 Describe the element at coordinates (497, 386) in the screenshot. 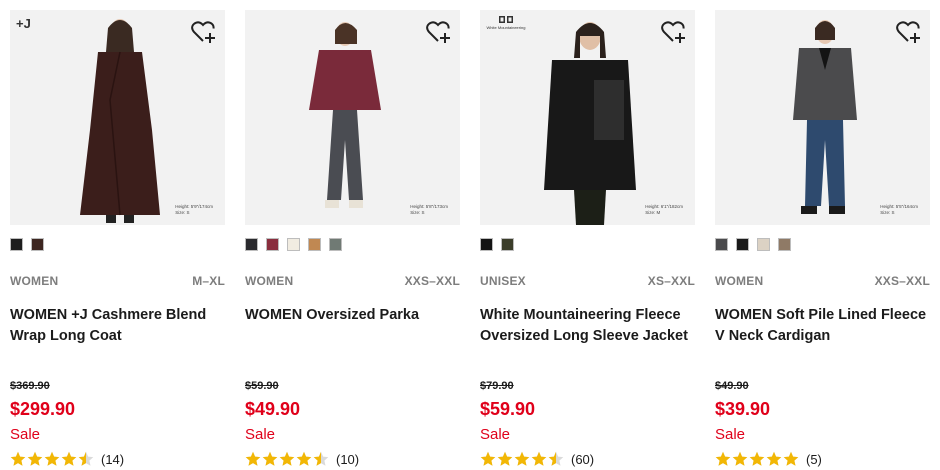

I see `original-price: $79.90` at that location.